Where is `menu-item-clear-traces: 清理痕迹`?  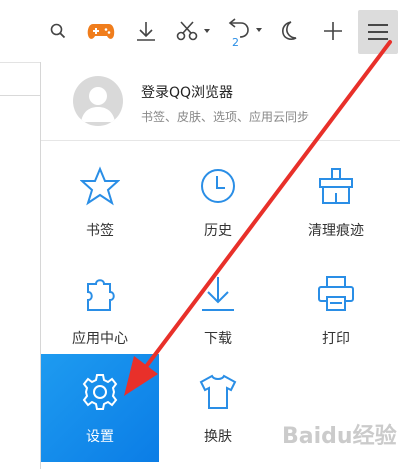
menu-item-clear-traces: 清理痕迹 is located at coordinates (336, 202).